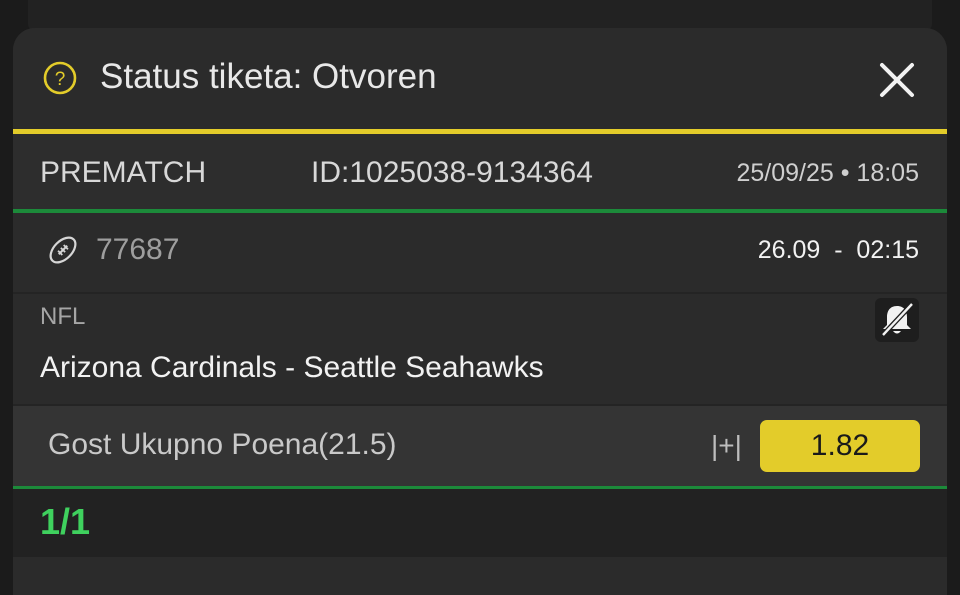 The image size is (960, 595). I want to click on question-circle-icon: ?, so click(60, 78).